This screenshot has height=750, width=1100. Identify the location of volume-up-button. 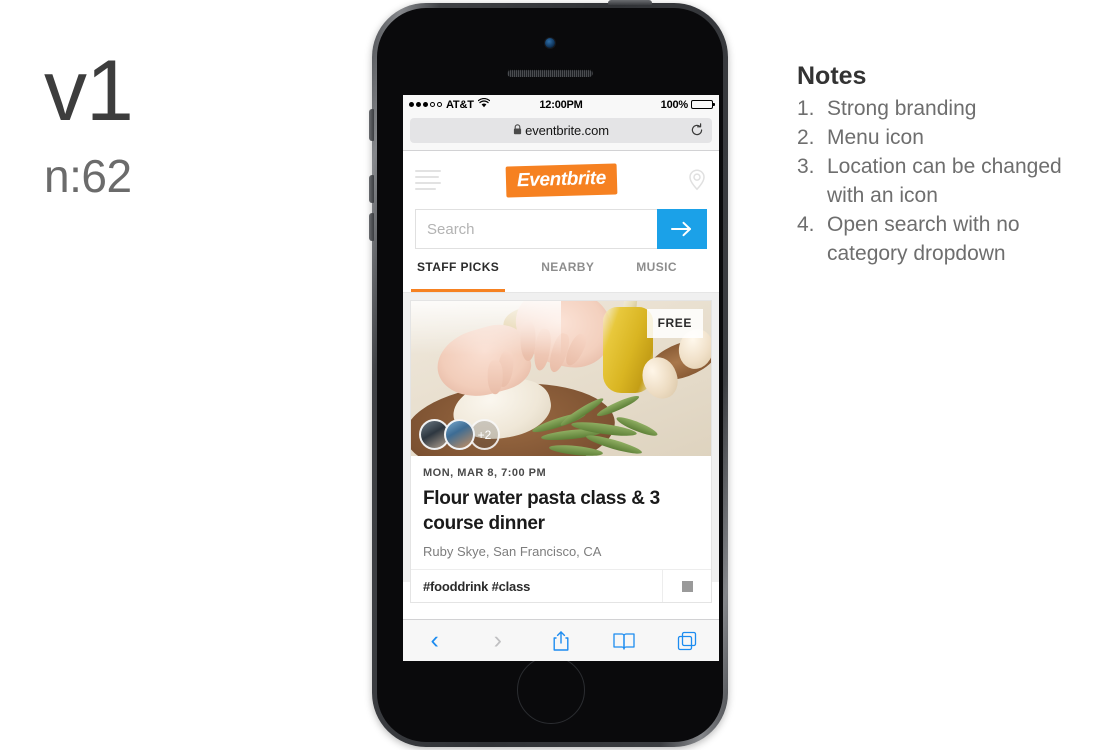
(371, 189).